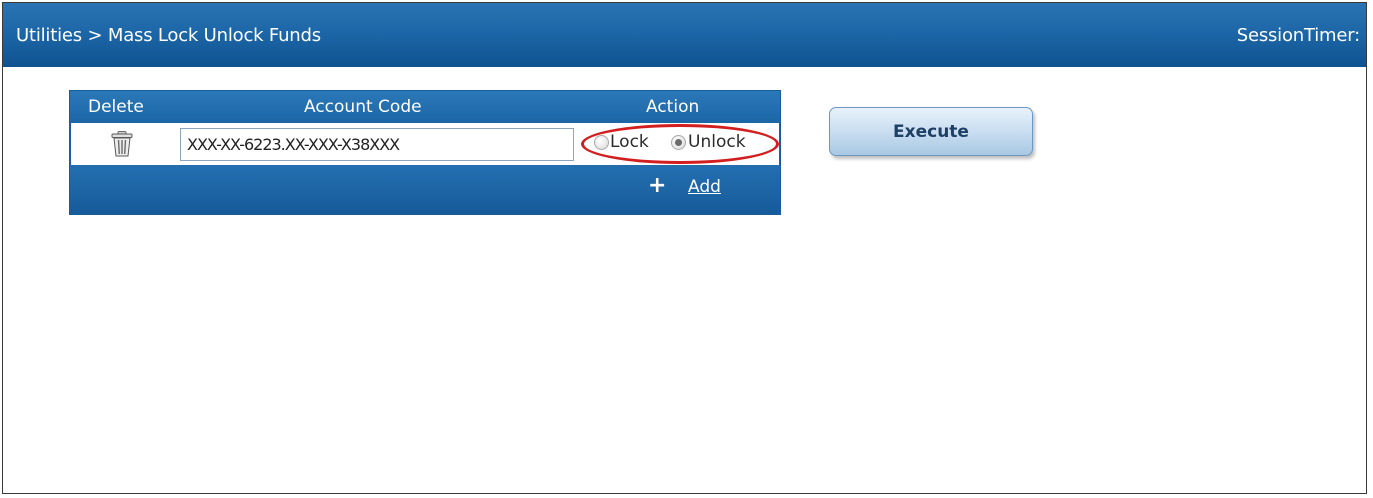 The image size is (1373, 498). What do you see at coordinates (601, 142) in the screenshot?
I see `lock-radio` at bounding box center [601, 142].